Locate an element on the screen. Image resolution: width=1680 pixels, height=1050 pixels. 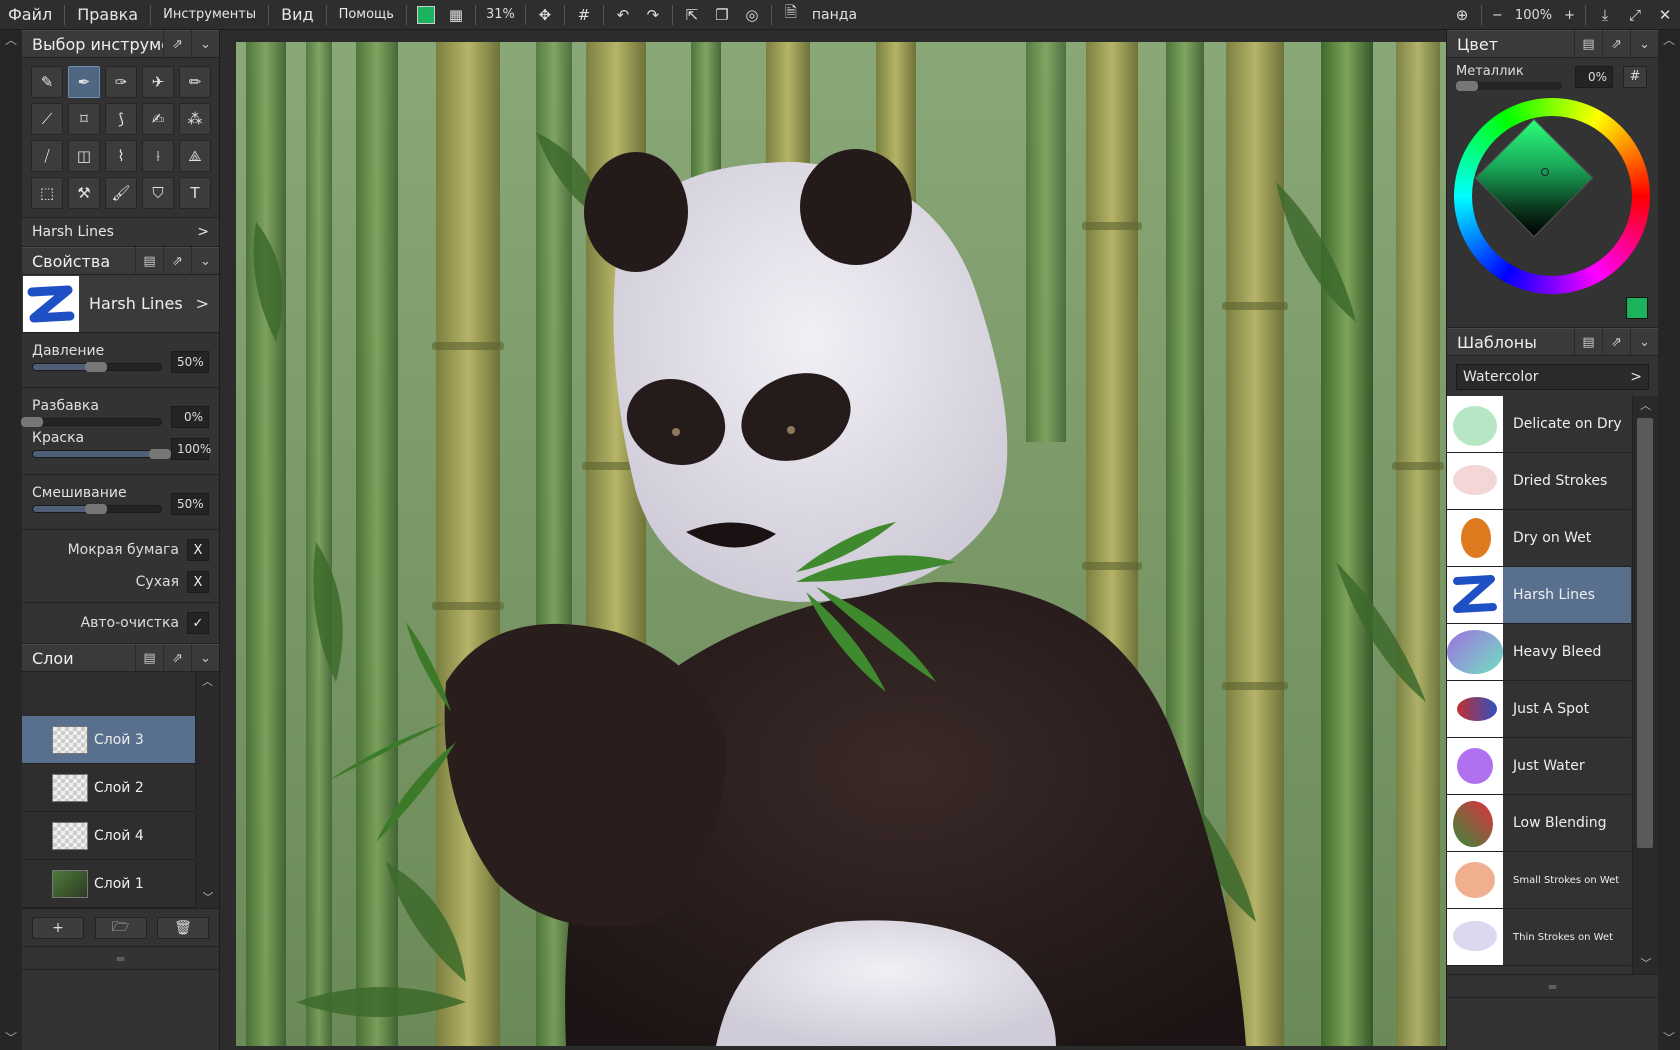
menu-tools: Инструменты is located at coordinates (209, 15).